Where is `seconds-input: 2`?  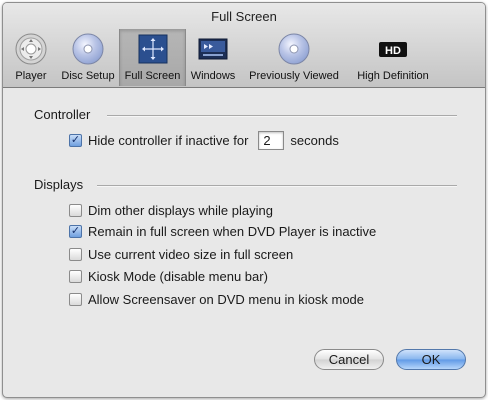
seconds-input: 2 is located at coordinates (271, 140).